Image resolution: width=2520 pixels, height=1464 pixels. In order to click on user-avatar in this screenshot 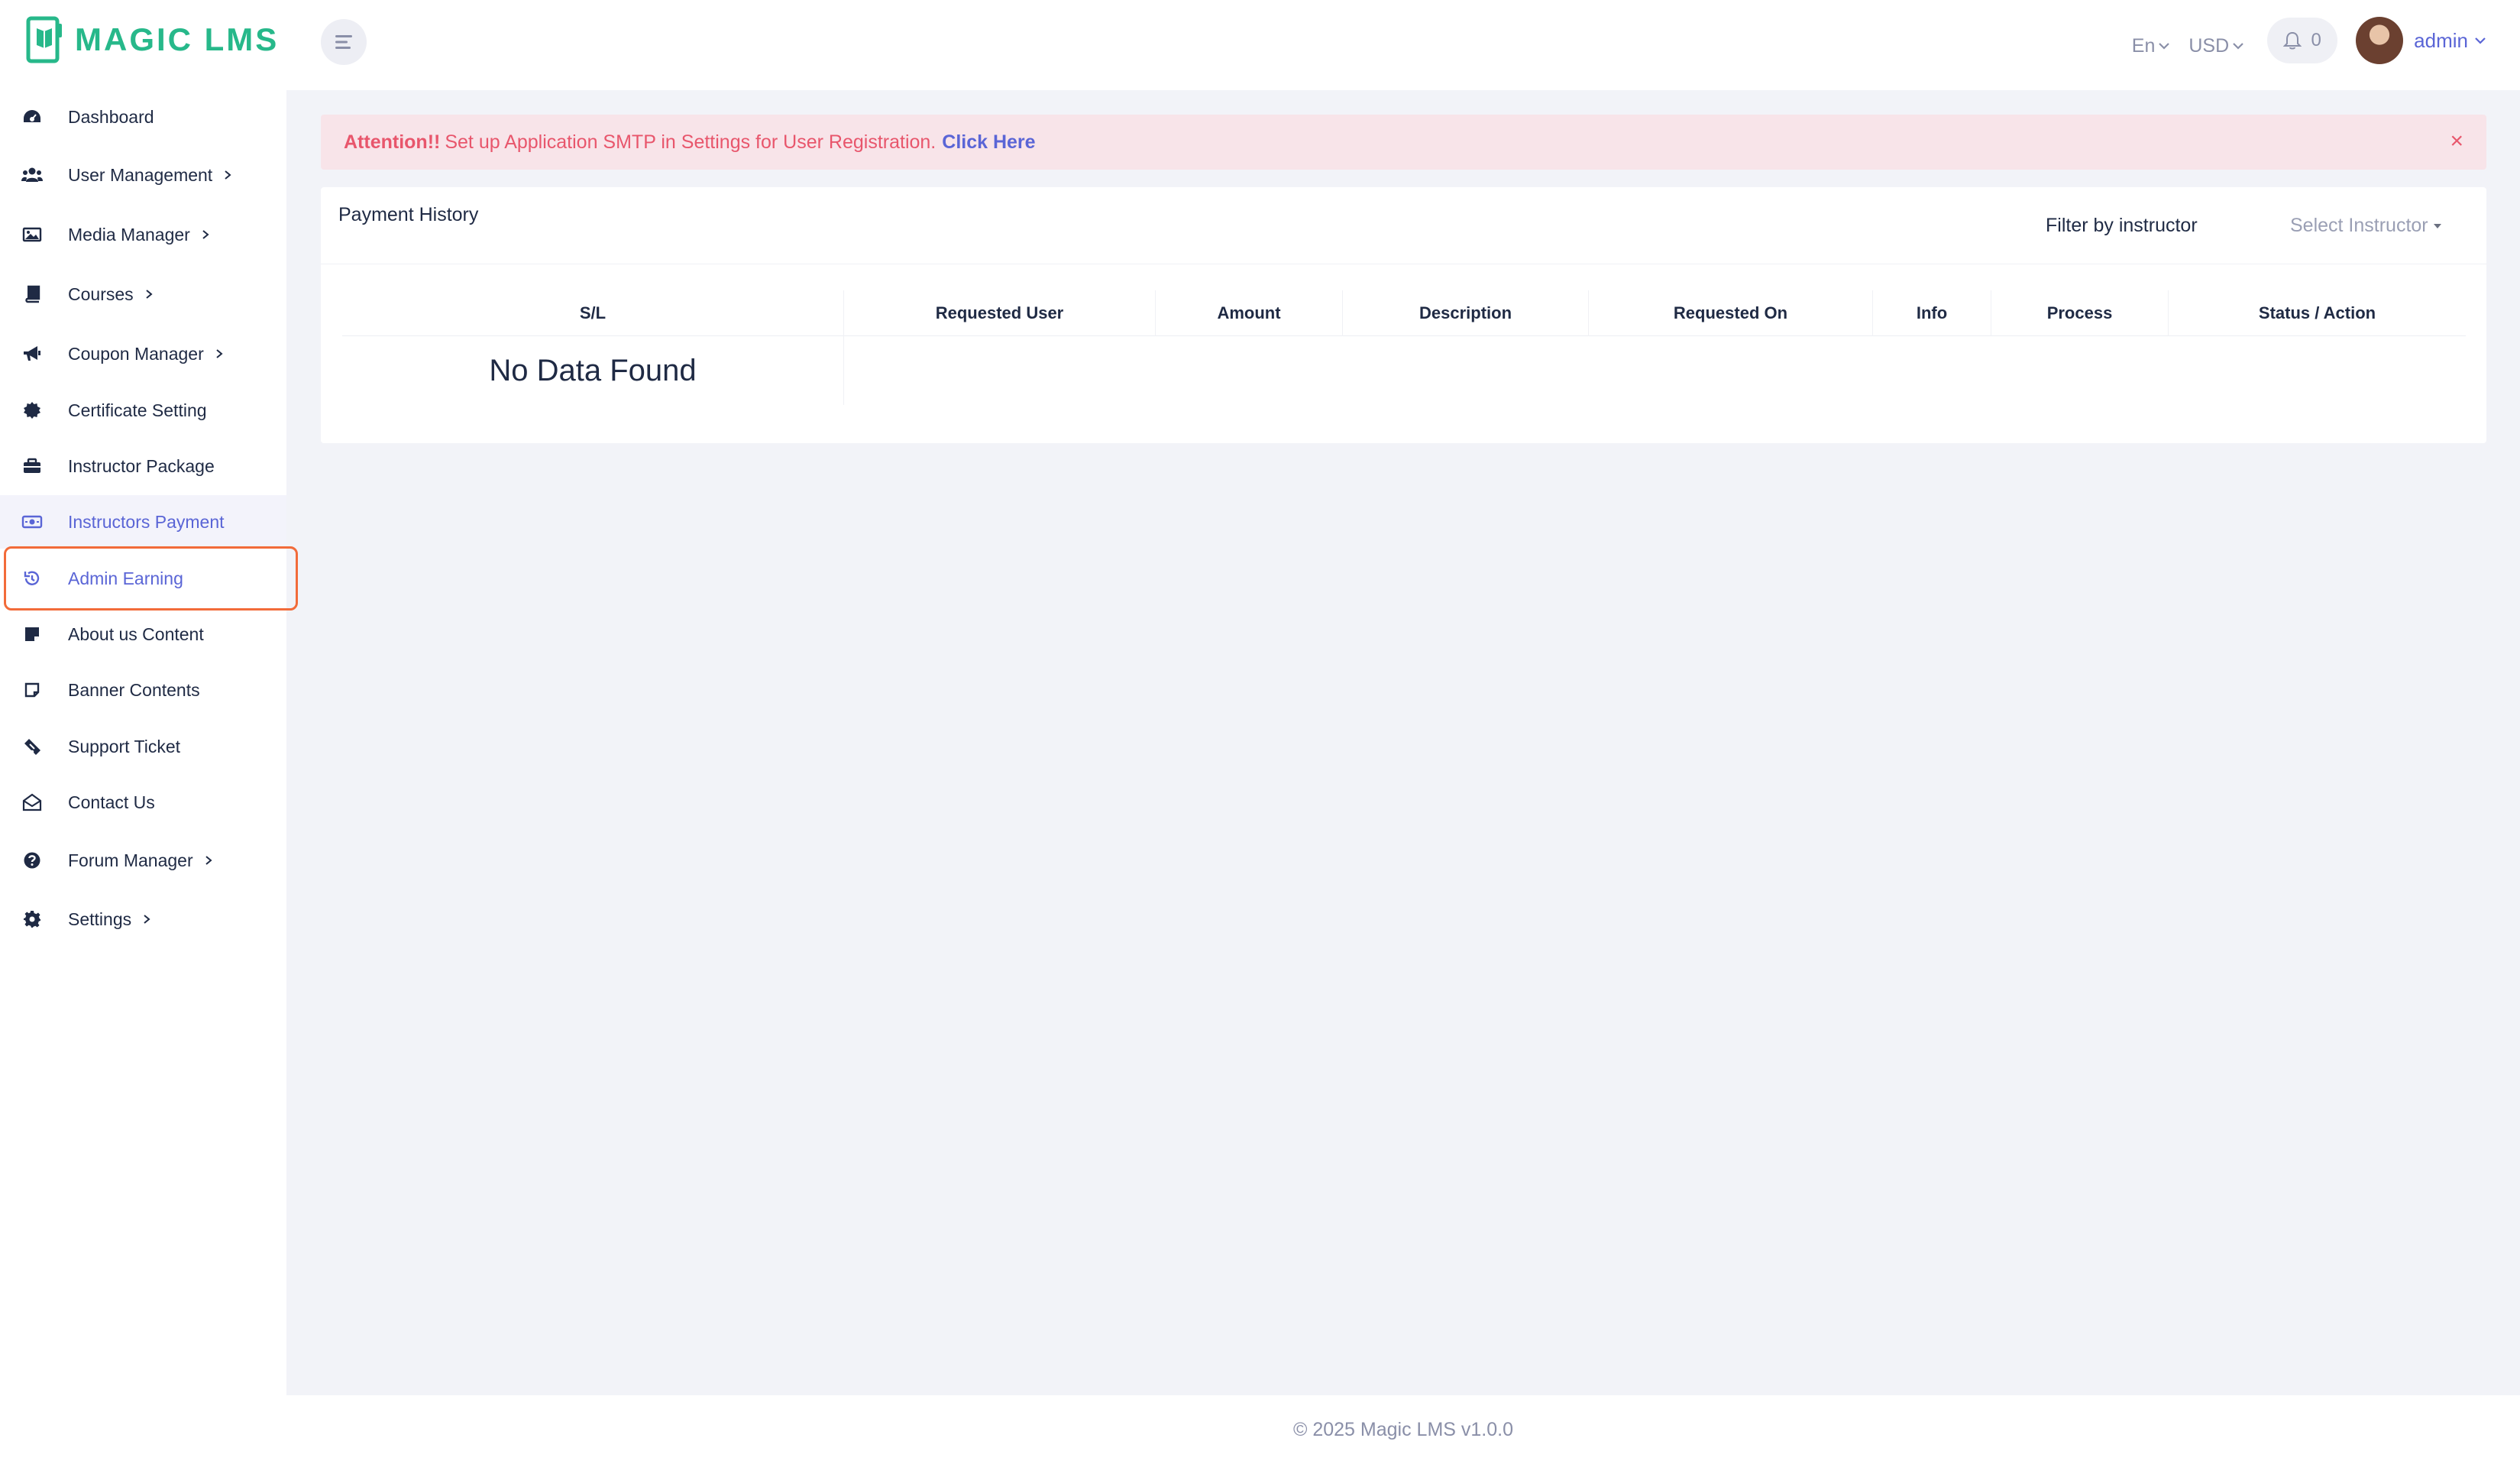, I will do `click(2380, 40)`.